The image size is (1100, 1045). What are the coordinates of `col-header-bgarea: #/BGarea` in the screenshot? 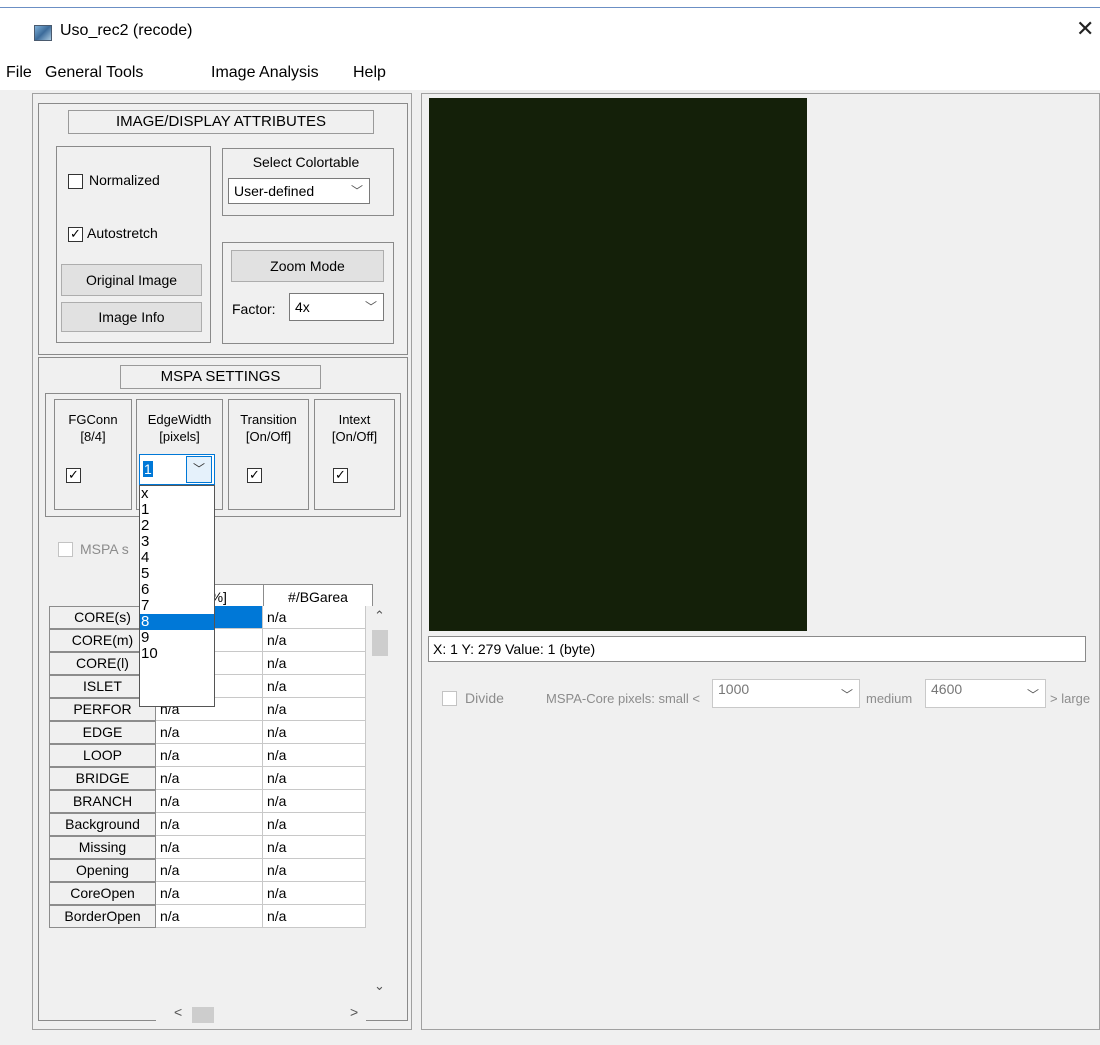 It's located at (318, 596).